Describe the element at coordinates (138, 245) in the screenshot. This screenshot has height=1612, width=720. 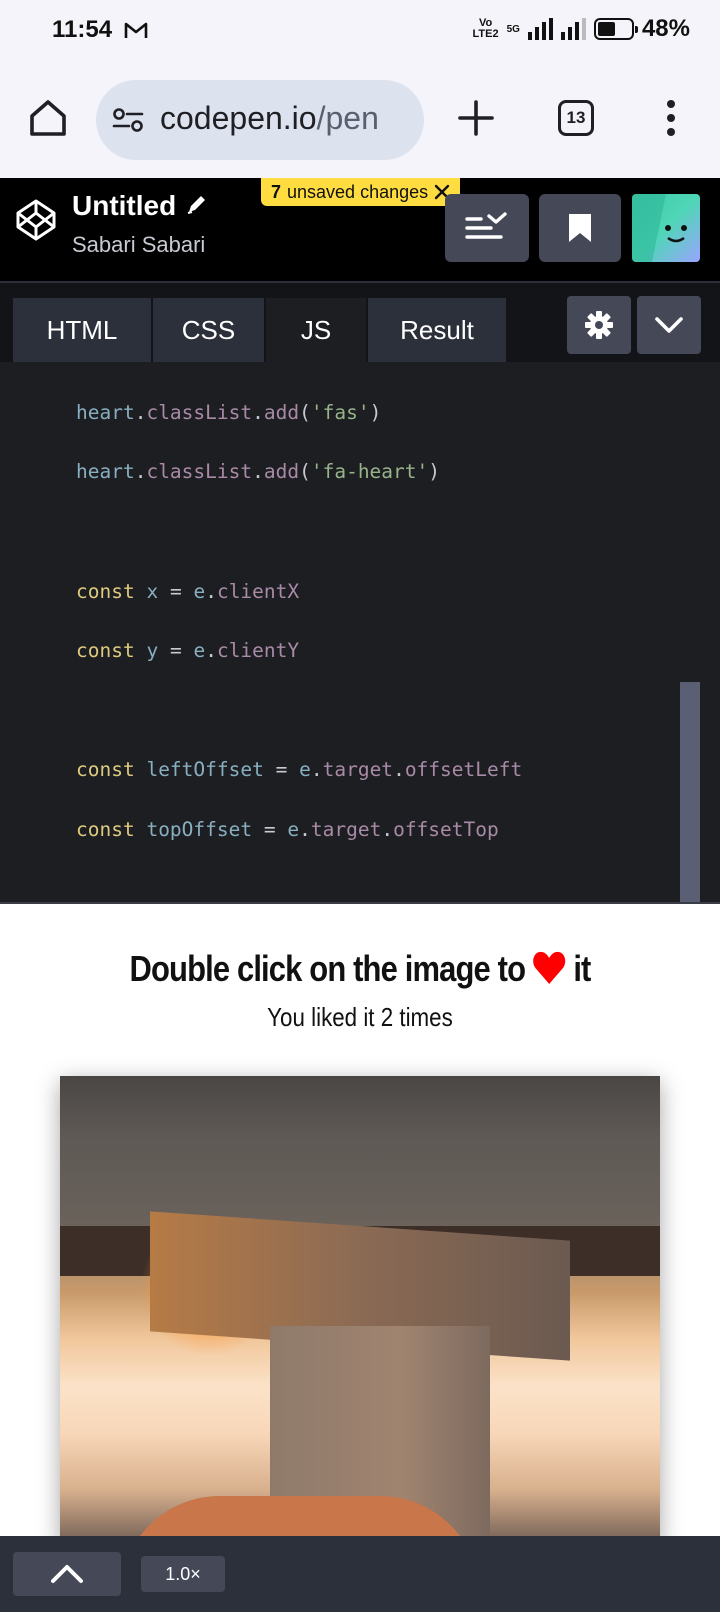
I see `pen-author: Sabari Sabari` at that location.